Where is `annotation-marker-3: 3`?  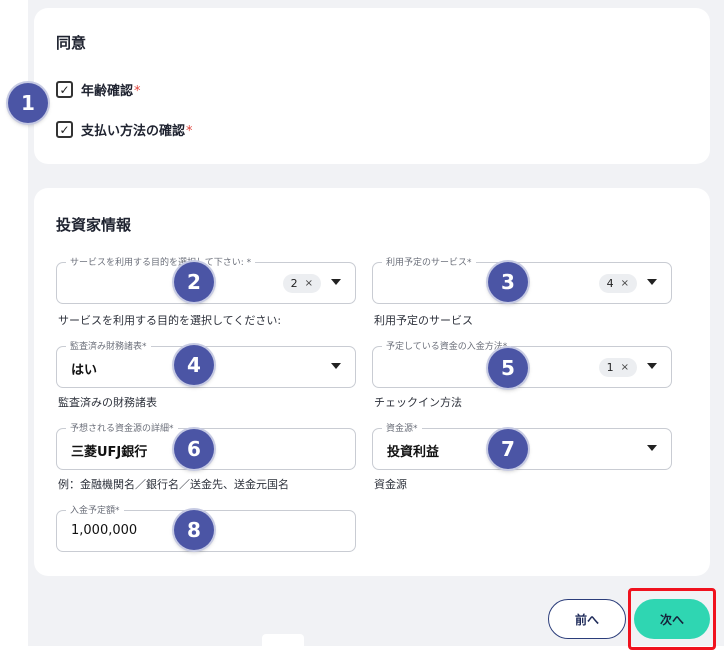
annotation-marker-3: 3 is located at coordinates (508, 282).